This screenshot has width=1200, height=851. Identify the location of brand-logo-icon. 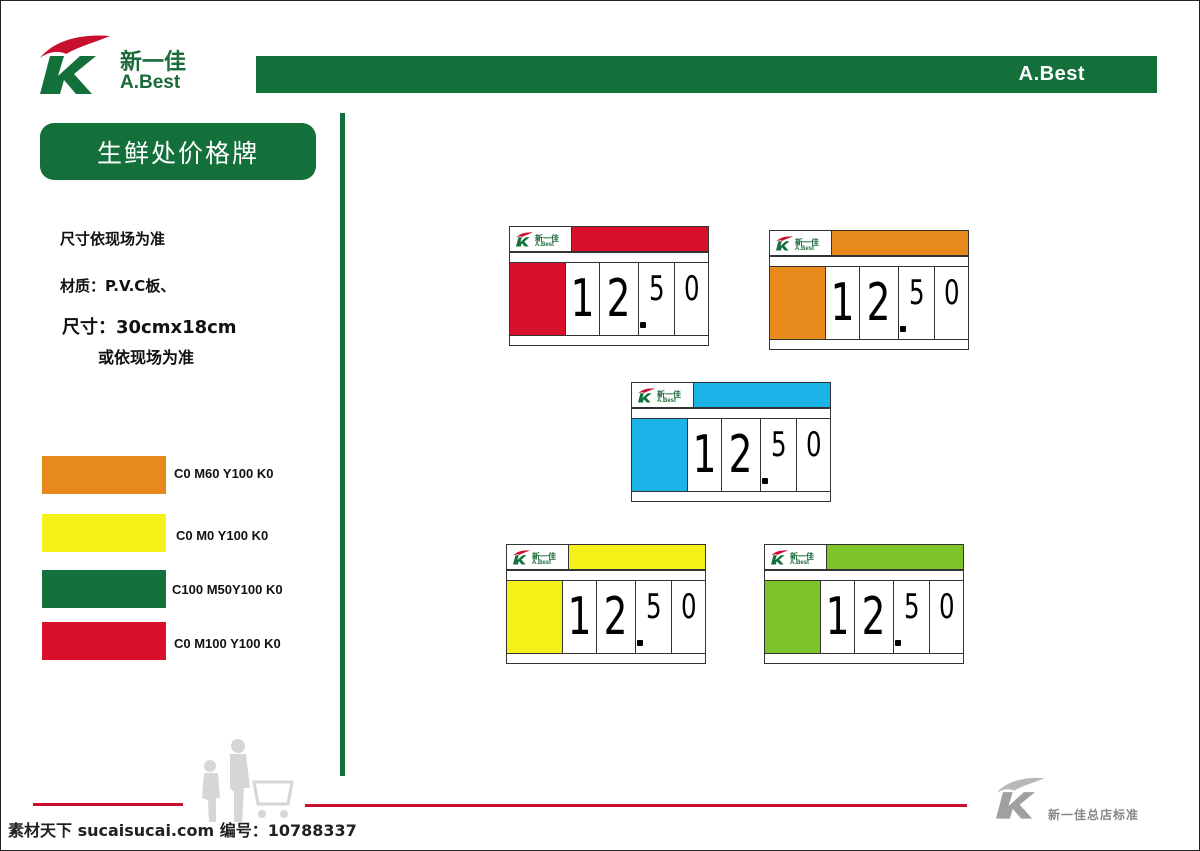
(75, 64).